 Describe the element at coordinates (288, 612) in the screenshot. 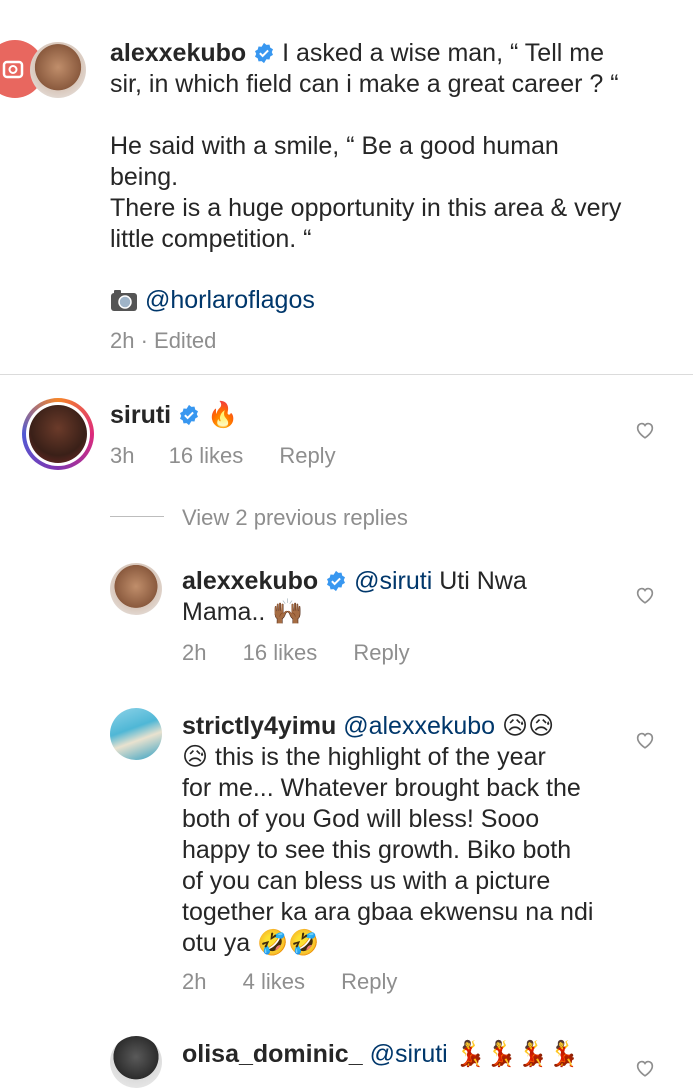

I see `raised-hands-emoji: 🙌🏾` at that location.